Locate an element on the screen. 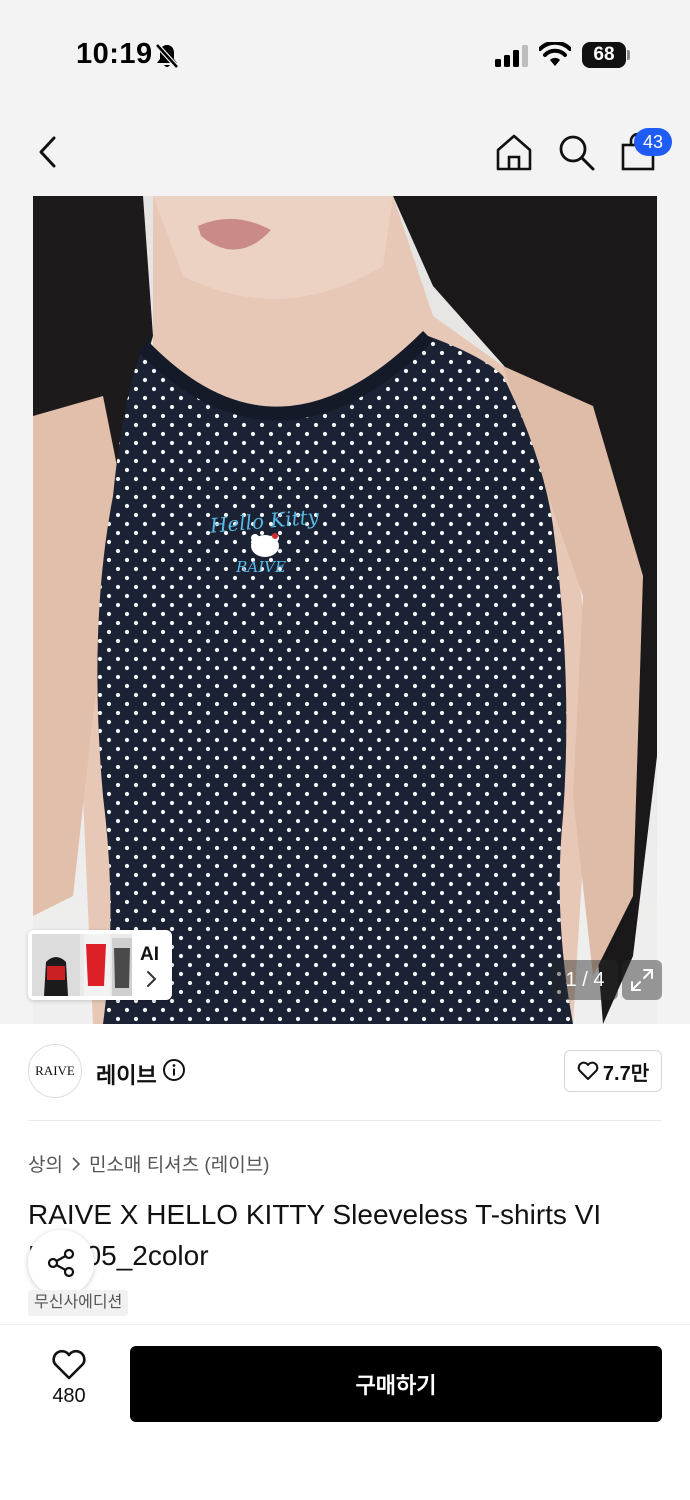 The image size is (690, 1500). bottom-action-bar: 480 구매하기 is located at coordinates (345, 1412).